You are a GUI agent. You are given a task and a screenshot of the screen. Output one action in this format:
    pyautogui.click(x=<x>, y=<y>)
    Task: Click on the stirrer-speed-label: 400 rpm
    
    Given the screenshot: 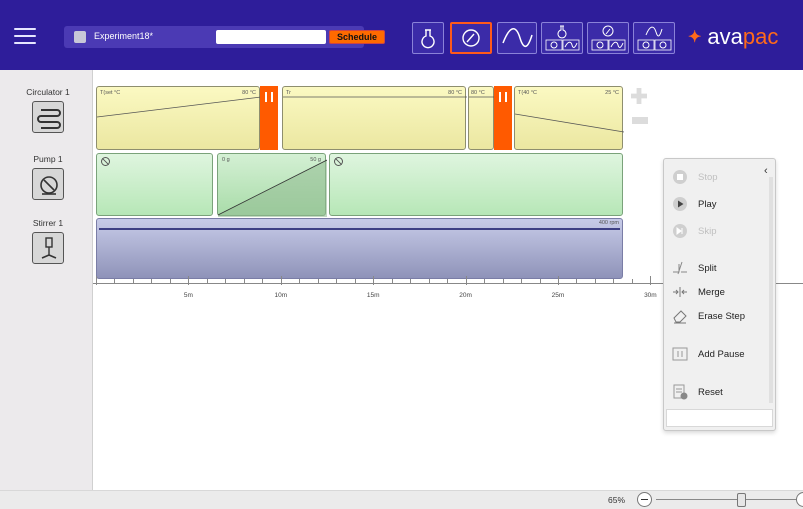 What is the action you would take?
    pyautogui.click(x=608, y=223)
    